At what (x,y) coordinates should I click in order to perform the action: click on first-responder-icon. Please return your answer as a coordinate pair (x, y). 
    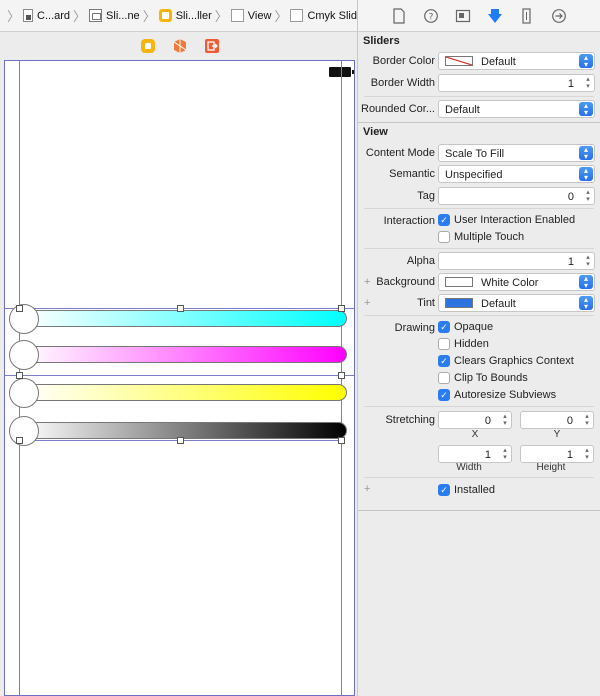
    Looking at the image, I should click on (180, 46).